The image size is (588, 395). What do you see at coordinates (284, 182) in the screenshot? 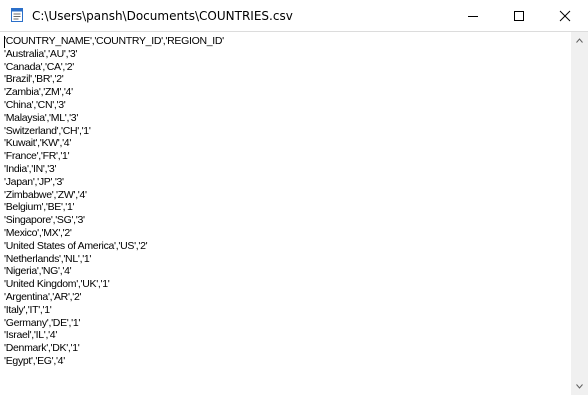
I see `text-line: 'Japan','JP','3'` at bounding box center [284, 182].